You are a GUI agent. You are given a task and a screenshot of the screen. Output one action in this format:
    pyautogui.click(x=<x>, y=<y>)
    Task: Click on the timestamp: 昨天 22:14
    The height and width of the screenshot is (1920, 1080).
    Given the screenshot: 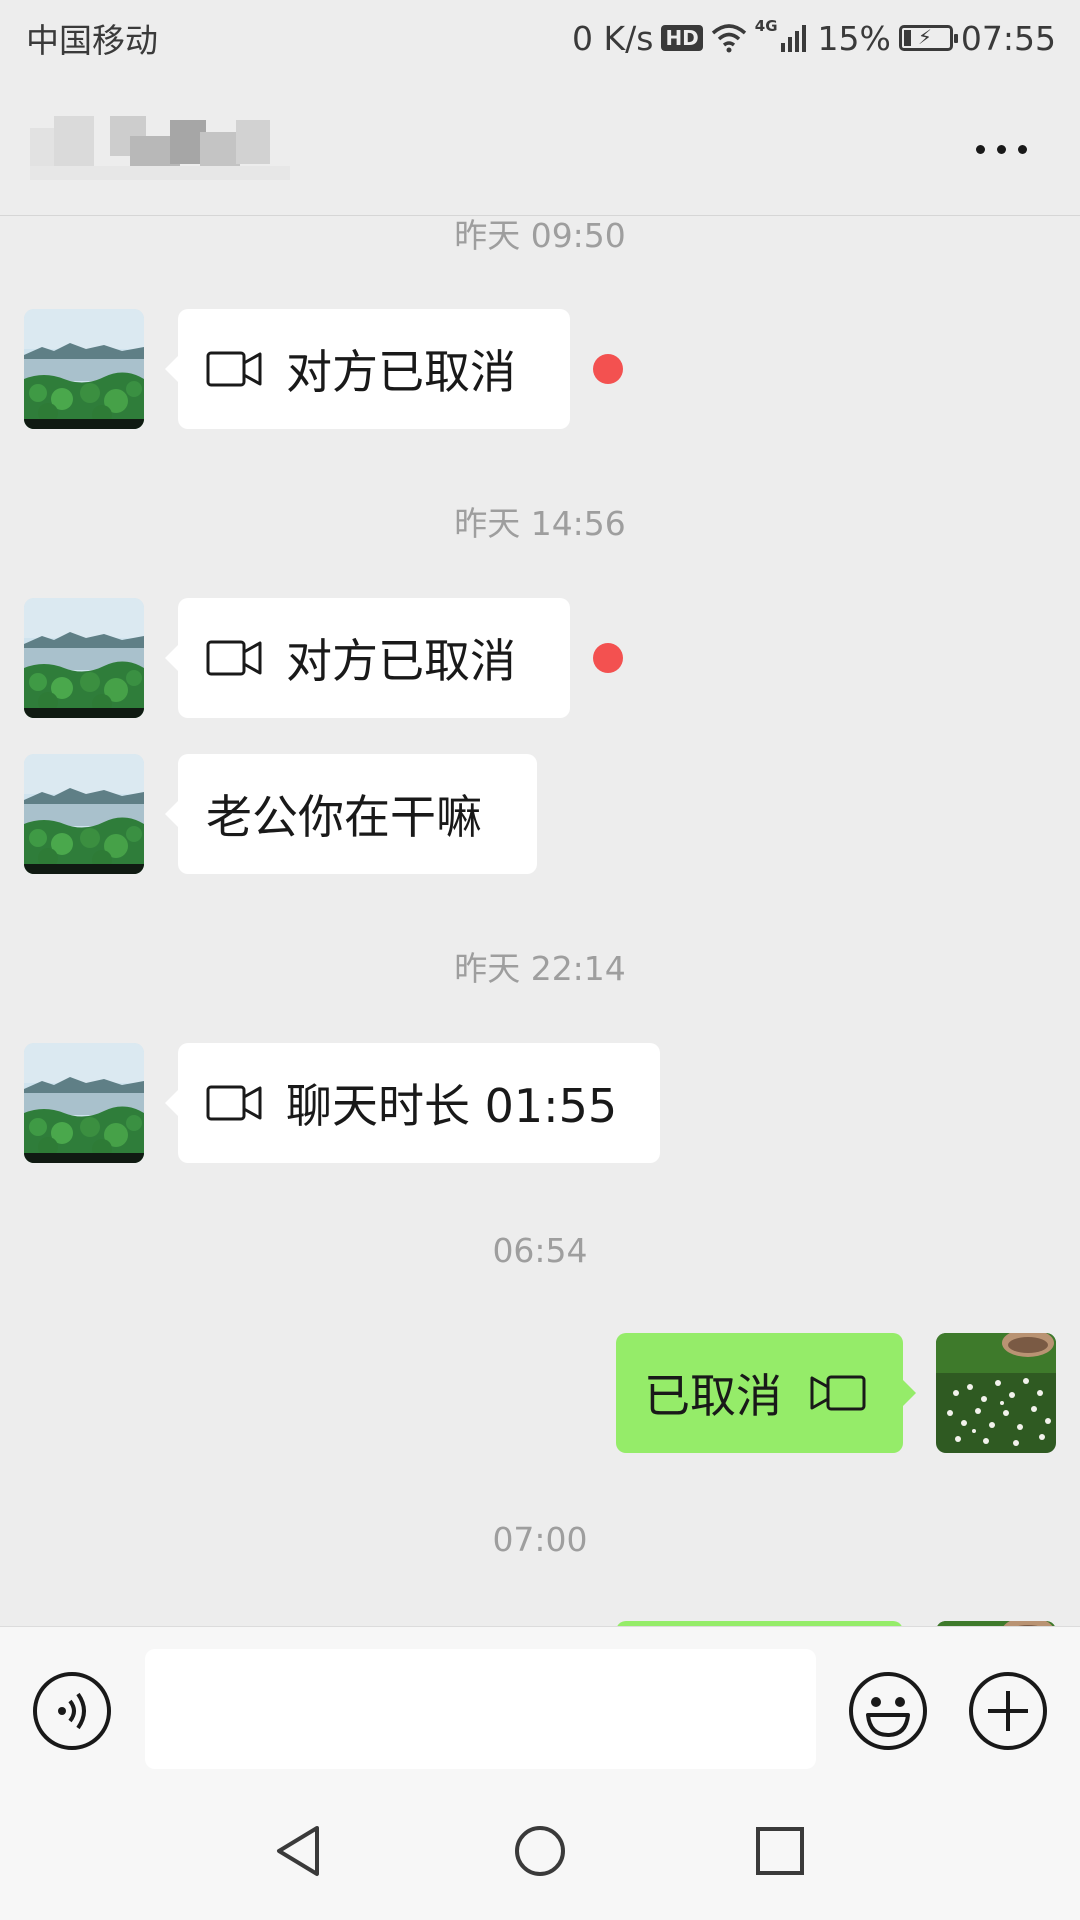 What is the action you would take?
    pyautogui.click(x=540, y=968)
    